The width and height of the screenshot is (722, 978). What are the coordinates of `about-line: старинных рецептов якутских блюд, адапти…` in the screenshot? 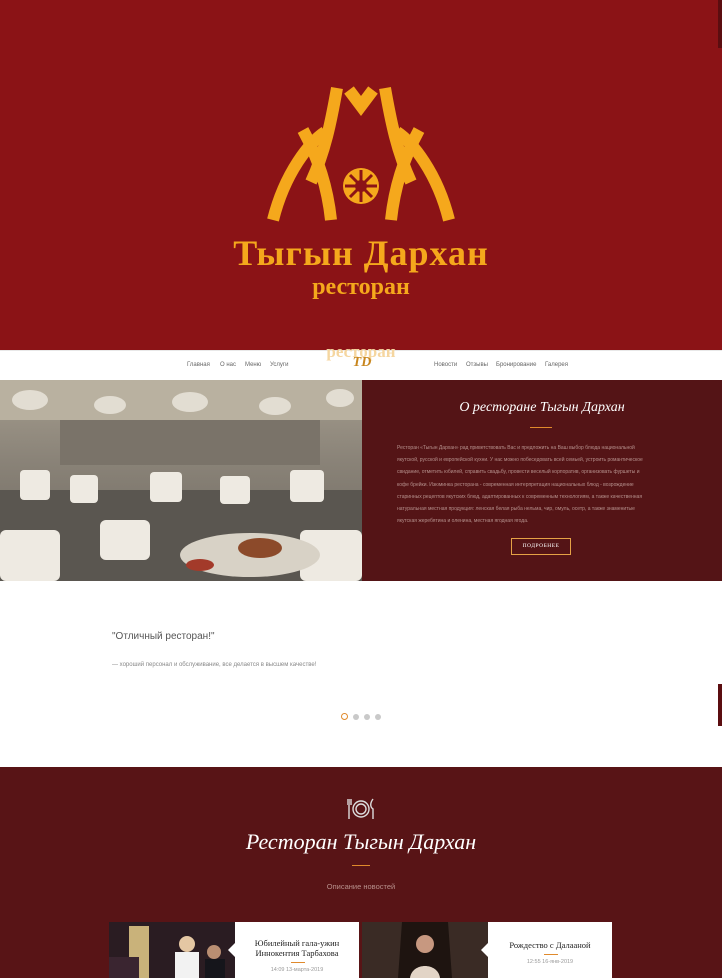 It's located at (520, 496).